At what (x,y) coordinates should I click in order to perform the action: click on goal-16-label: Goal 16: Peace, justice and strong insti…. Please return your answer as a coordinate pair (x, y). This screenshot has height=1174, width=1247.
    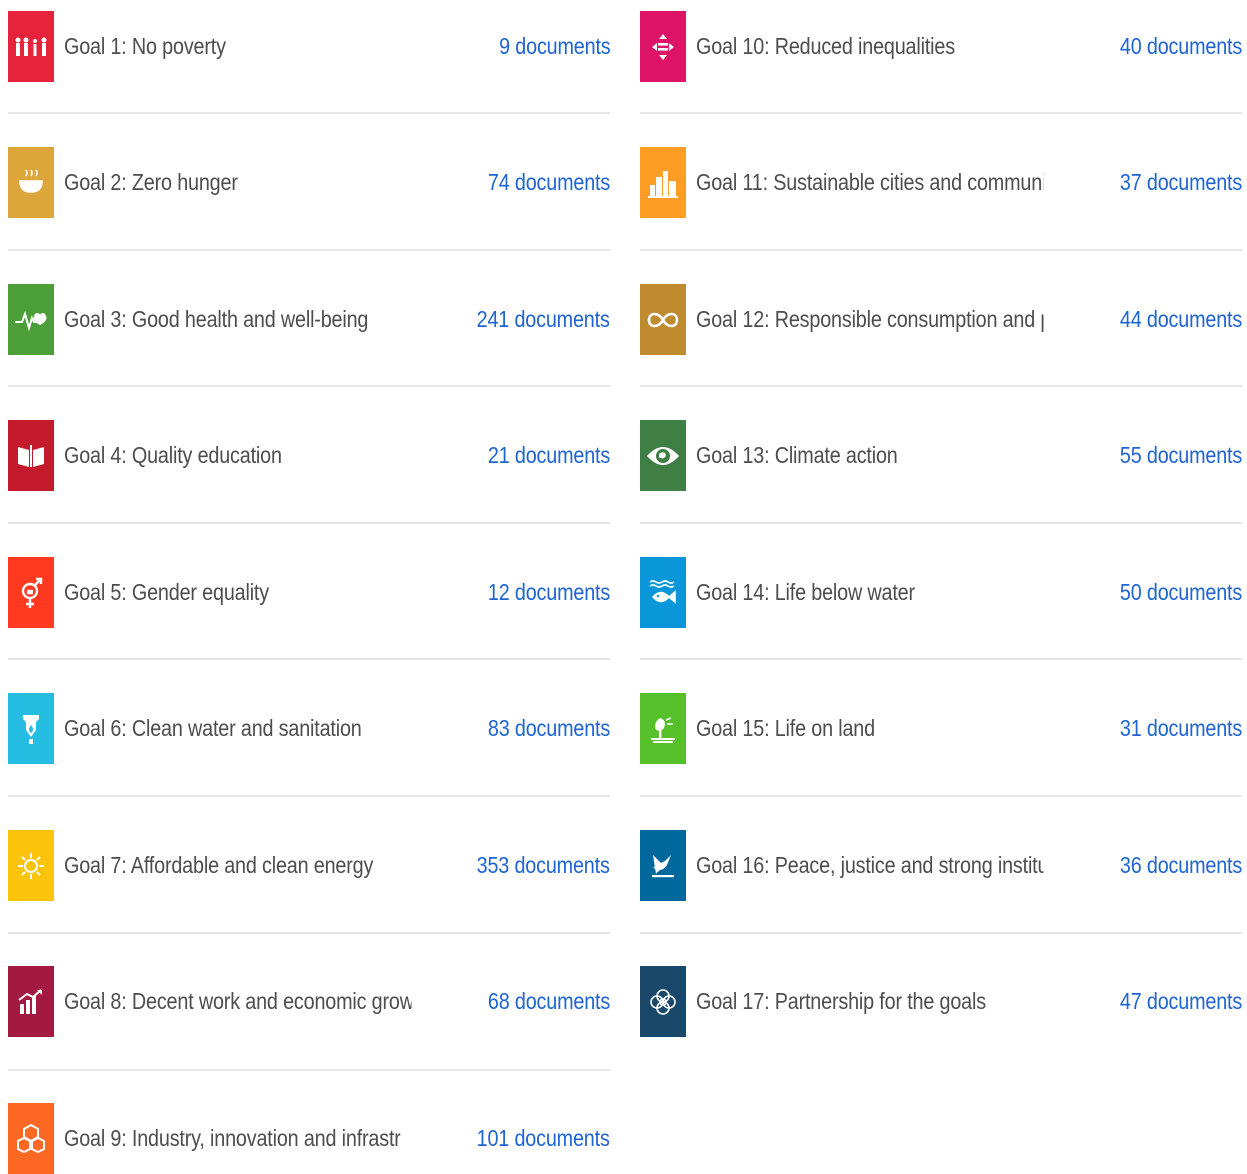
    Looking at the image, I should click on (869, 865).